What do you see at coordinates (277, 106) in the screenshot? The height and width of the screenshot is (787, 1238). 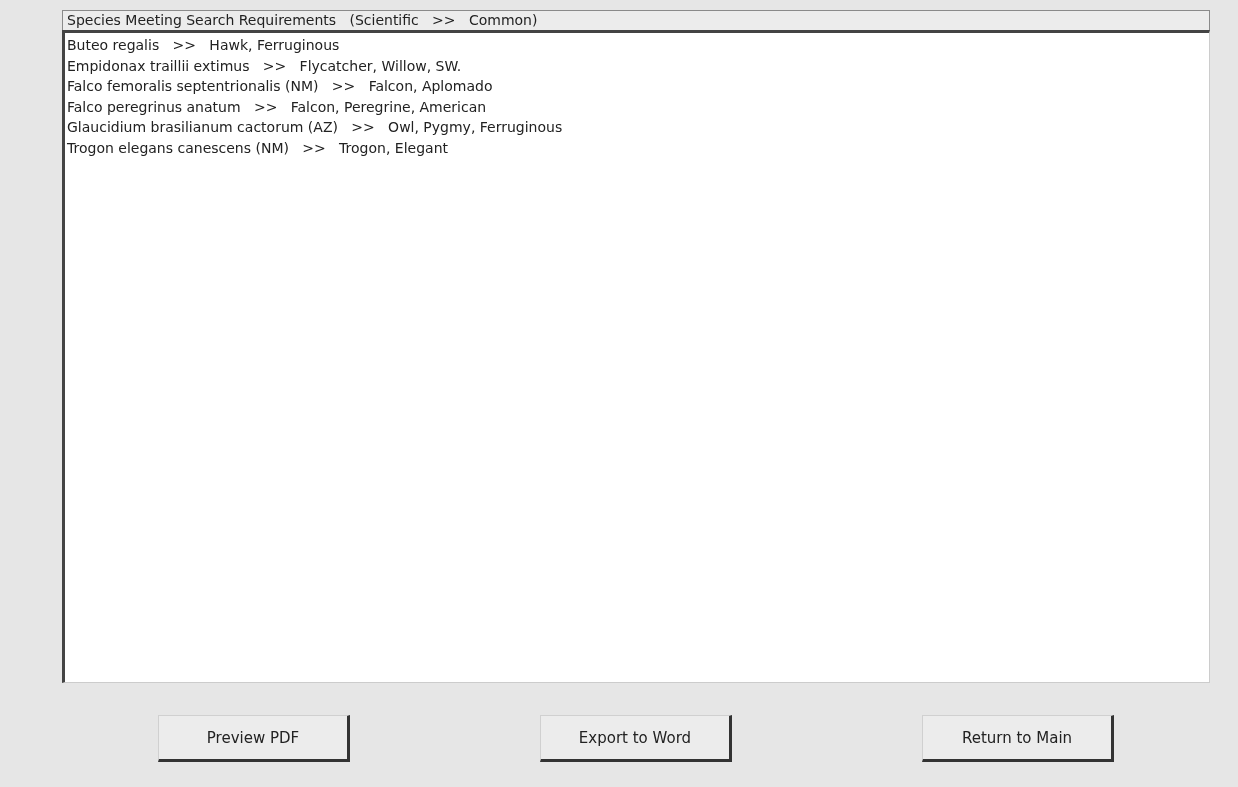 I see `species-item: Falco peregrinus anatum >> Falcon, Peregrine, American` at bounding box center [277, 106].